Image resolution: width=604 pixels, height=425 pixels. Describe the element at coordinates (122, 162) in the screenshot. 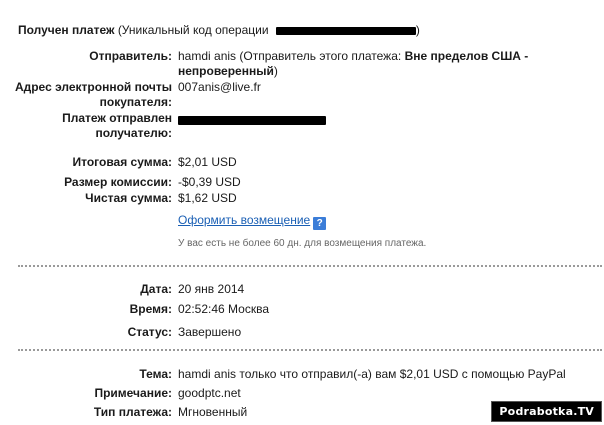

I see `total-label: Итоговая сумма:` at that location.